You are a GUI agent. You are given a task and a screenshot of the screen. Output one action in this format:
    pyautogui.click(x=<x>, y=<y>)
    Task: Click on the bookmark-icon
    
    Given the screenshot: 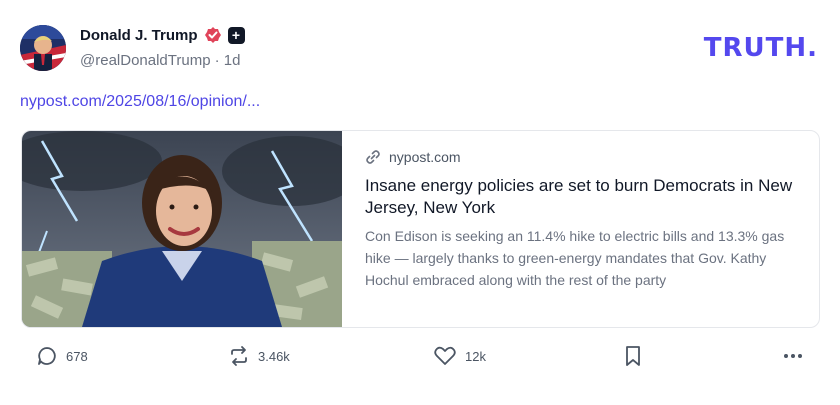 What is the action you would take?
    pyautogui.click(x=633, y=356)
    